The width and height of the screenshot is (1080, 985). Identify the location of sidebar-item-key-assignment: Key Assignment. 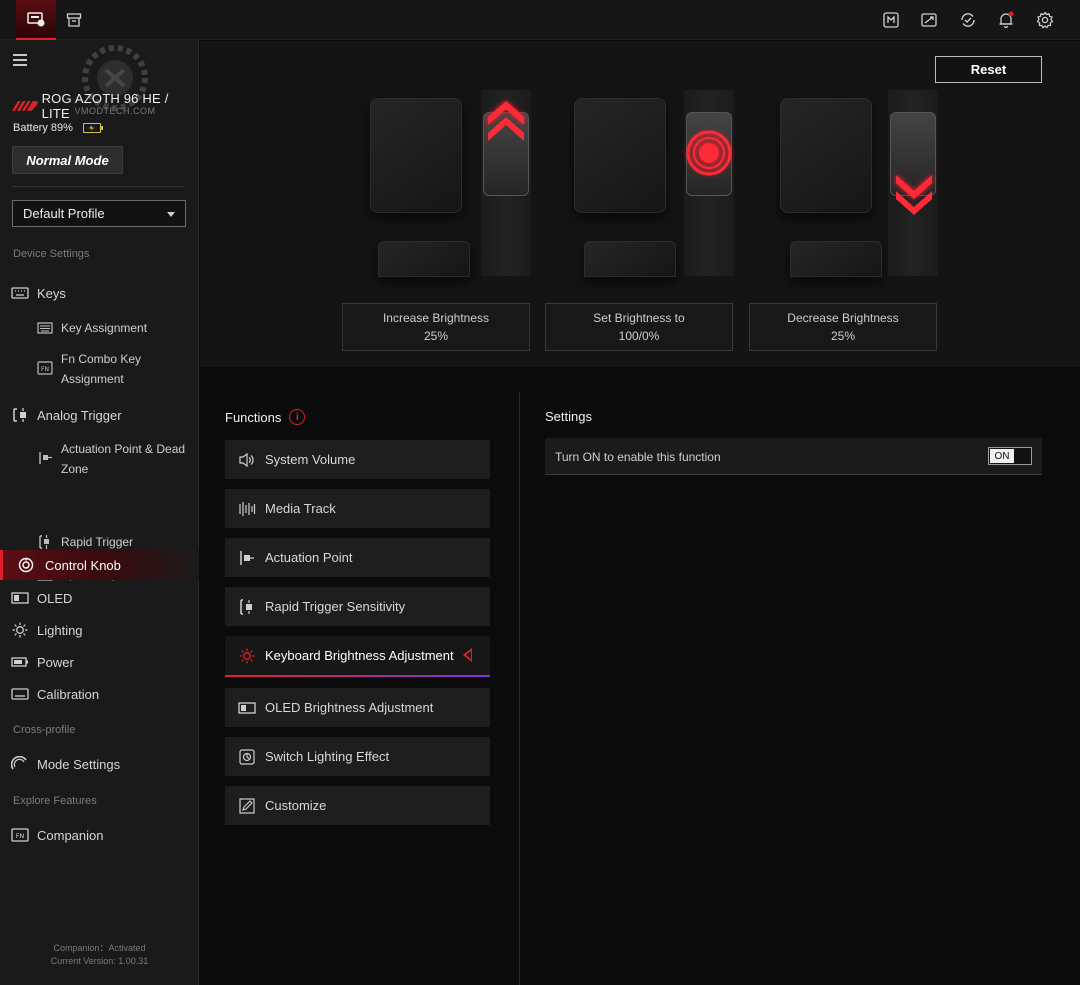
(99, 328).